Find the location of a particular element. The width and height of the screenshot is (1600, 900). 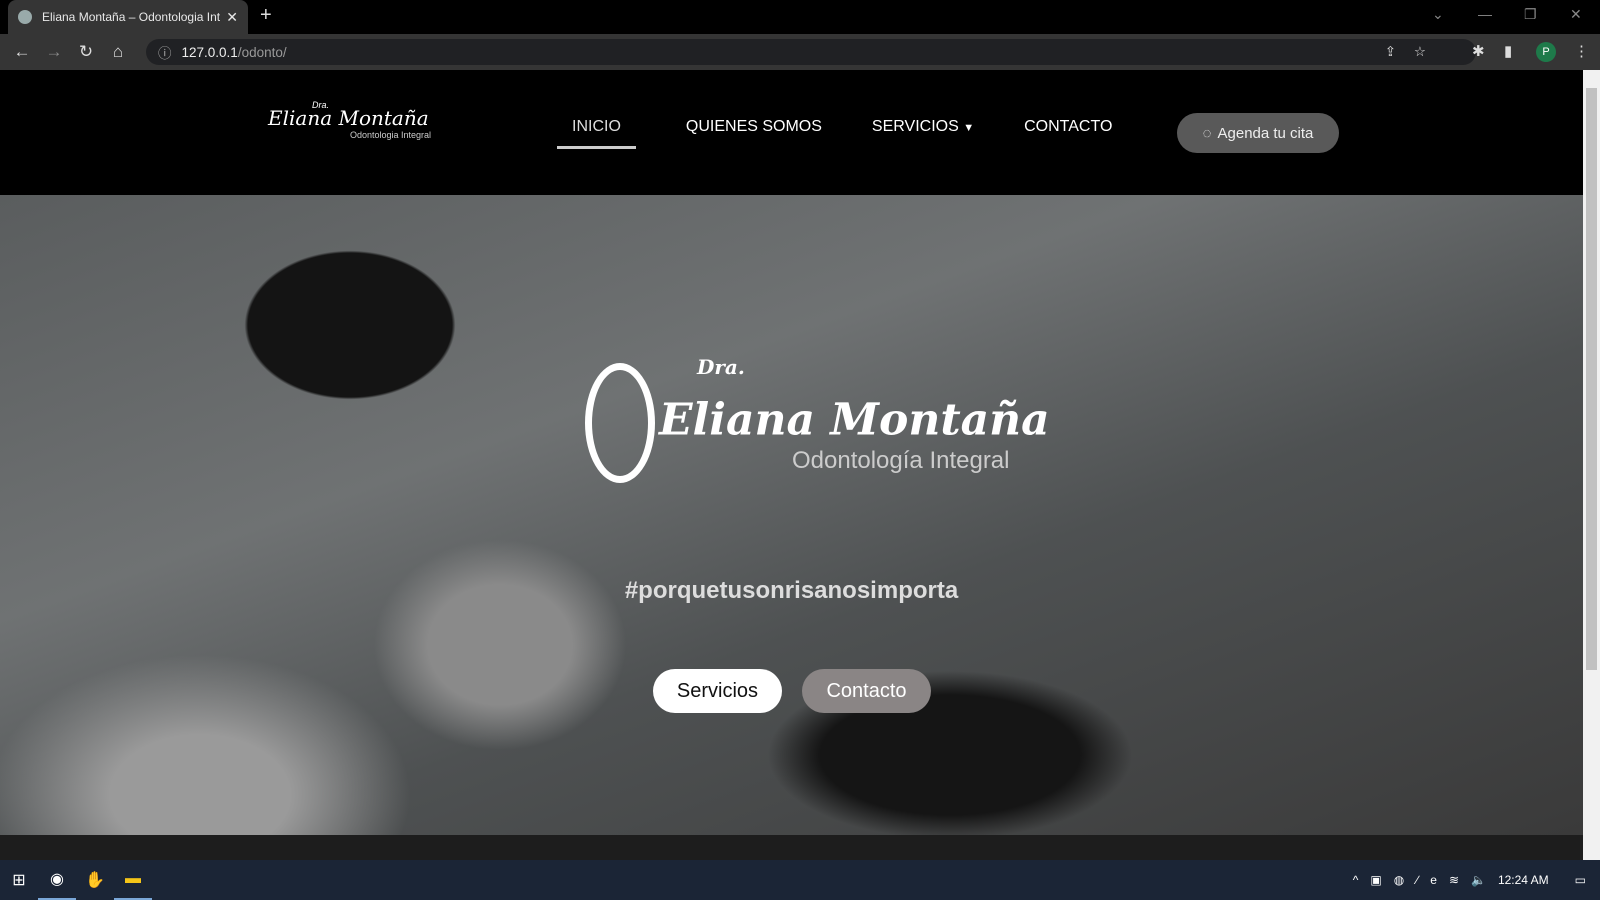

nav-contacto: CONTACTO is located at coordinates (1068, 133).